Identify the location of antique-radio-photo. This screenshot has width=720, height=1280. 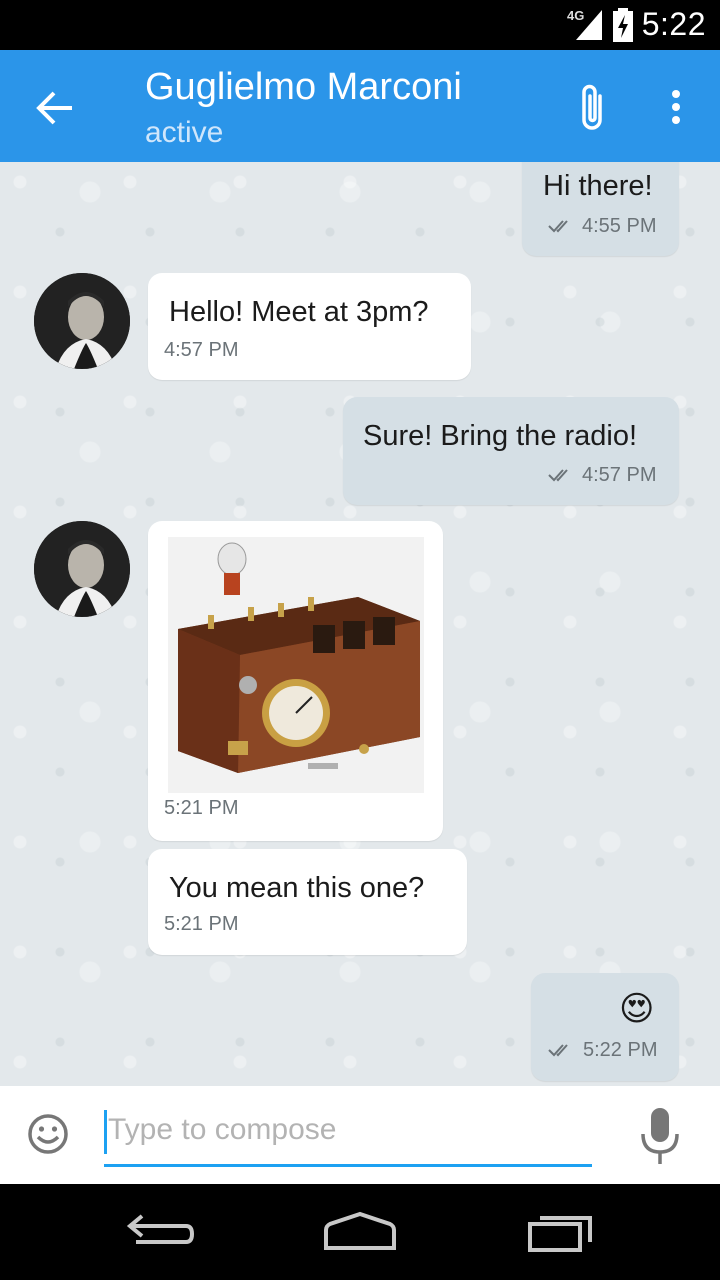
(296, 665).